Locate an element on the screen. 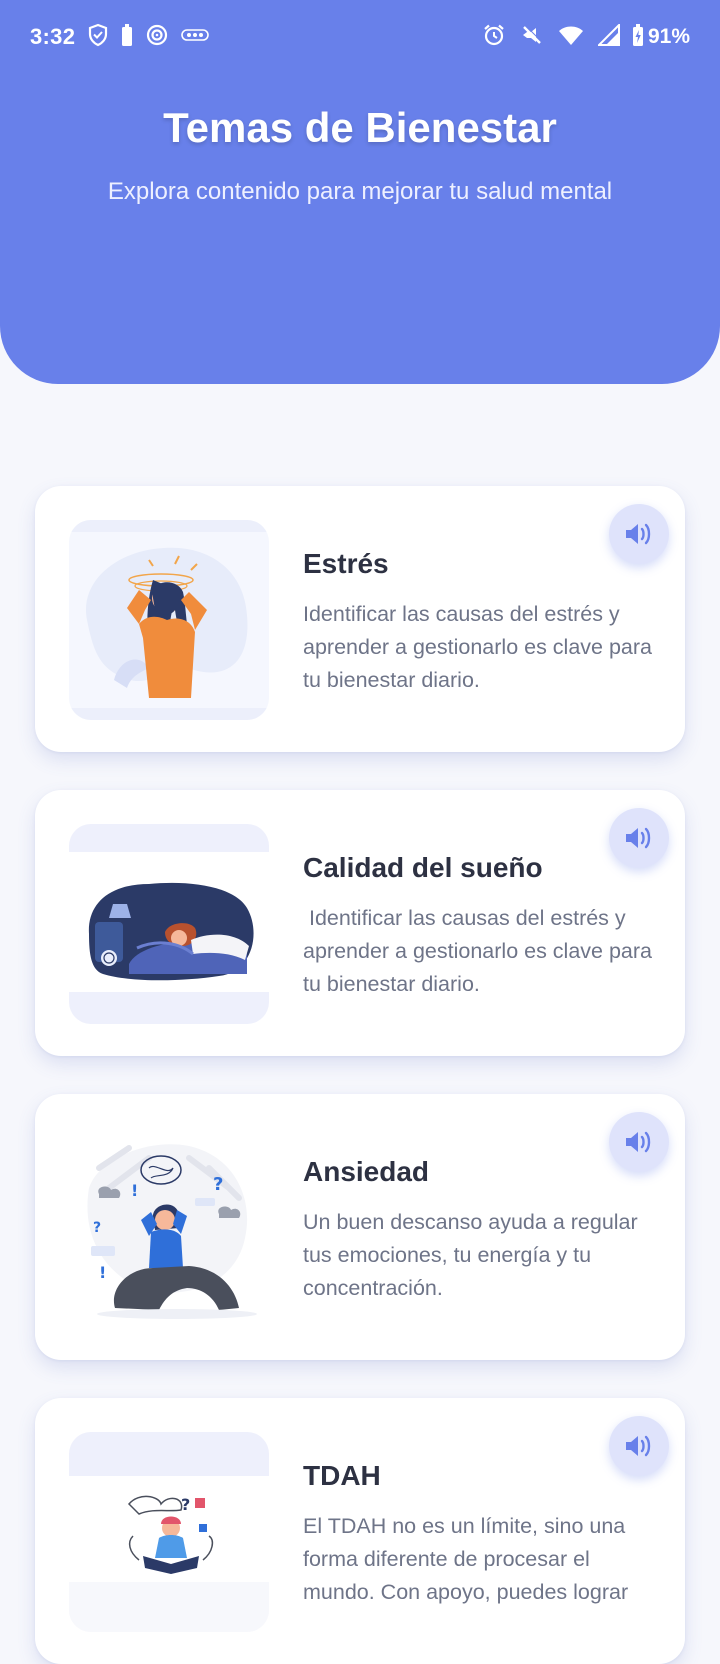 The image size is (720, 1664). topic-title: Estrés is located at coordinates (346, 563).